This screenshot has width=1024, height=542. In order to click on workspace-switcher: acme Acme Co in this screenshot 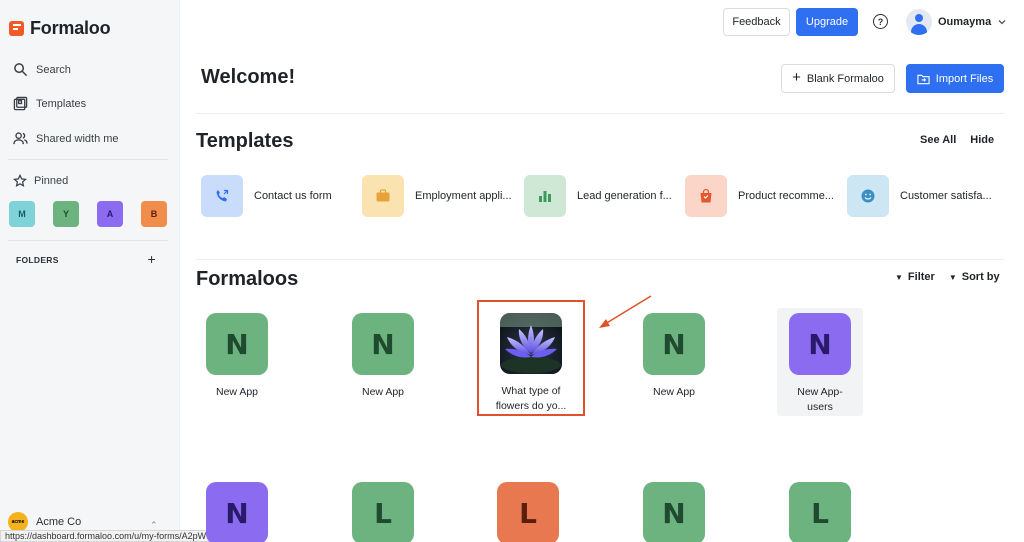, I will do `click(44, 522)`.